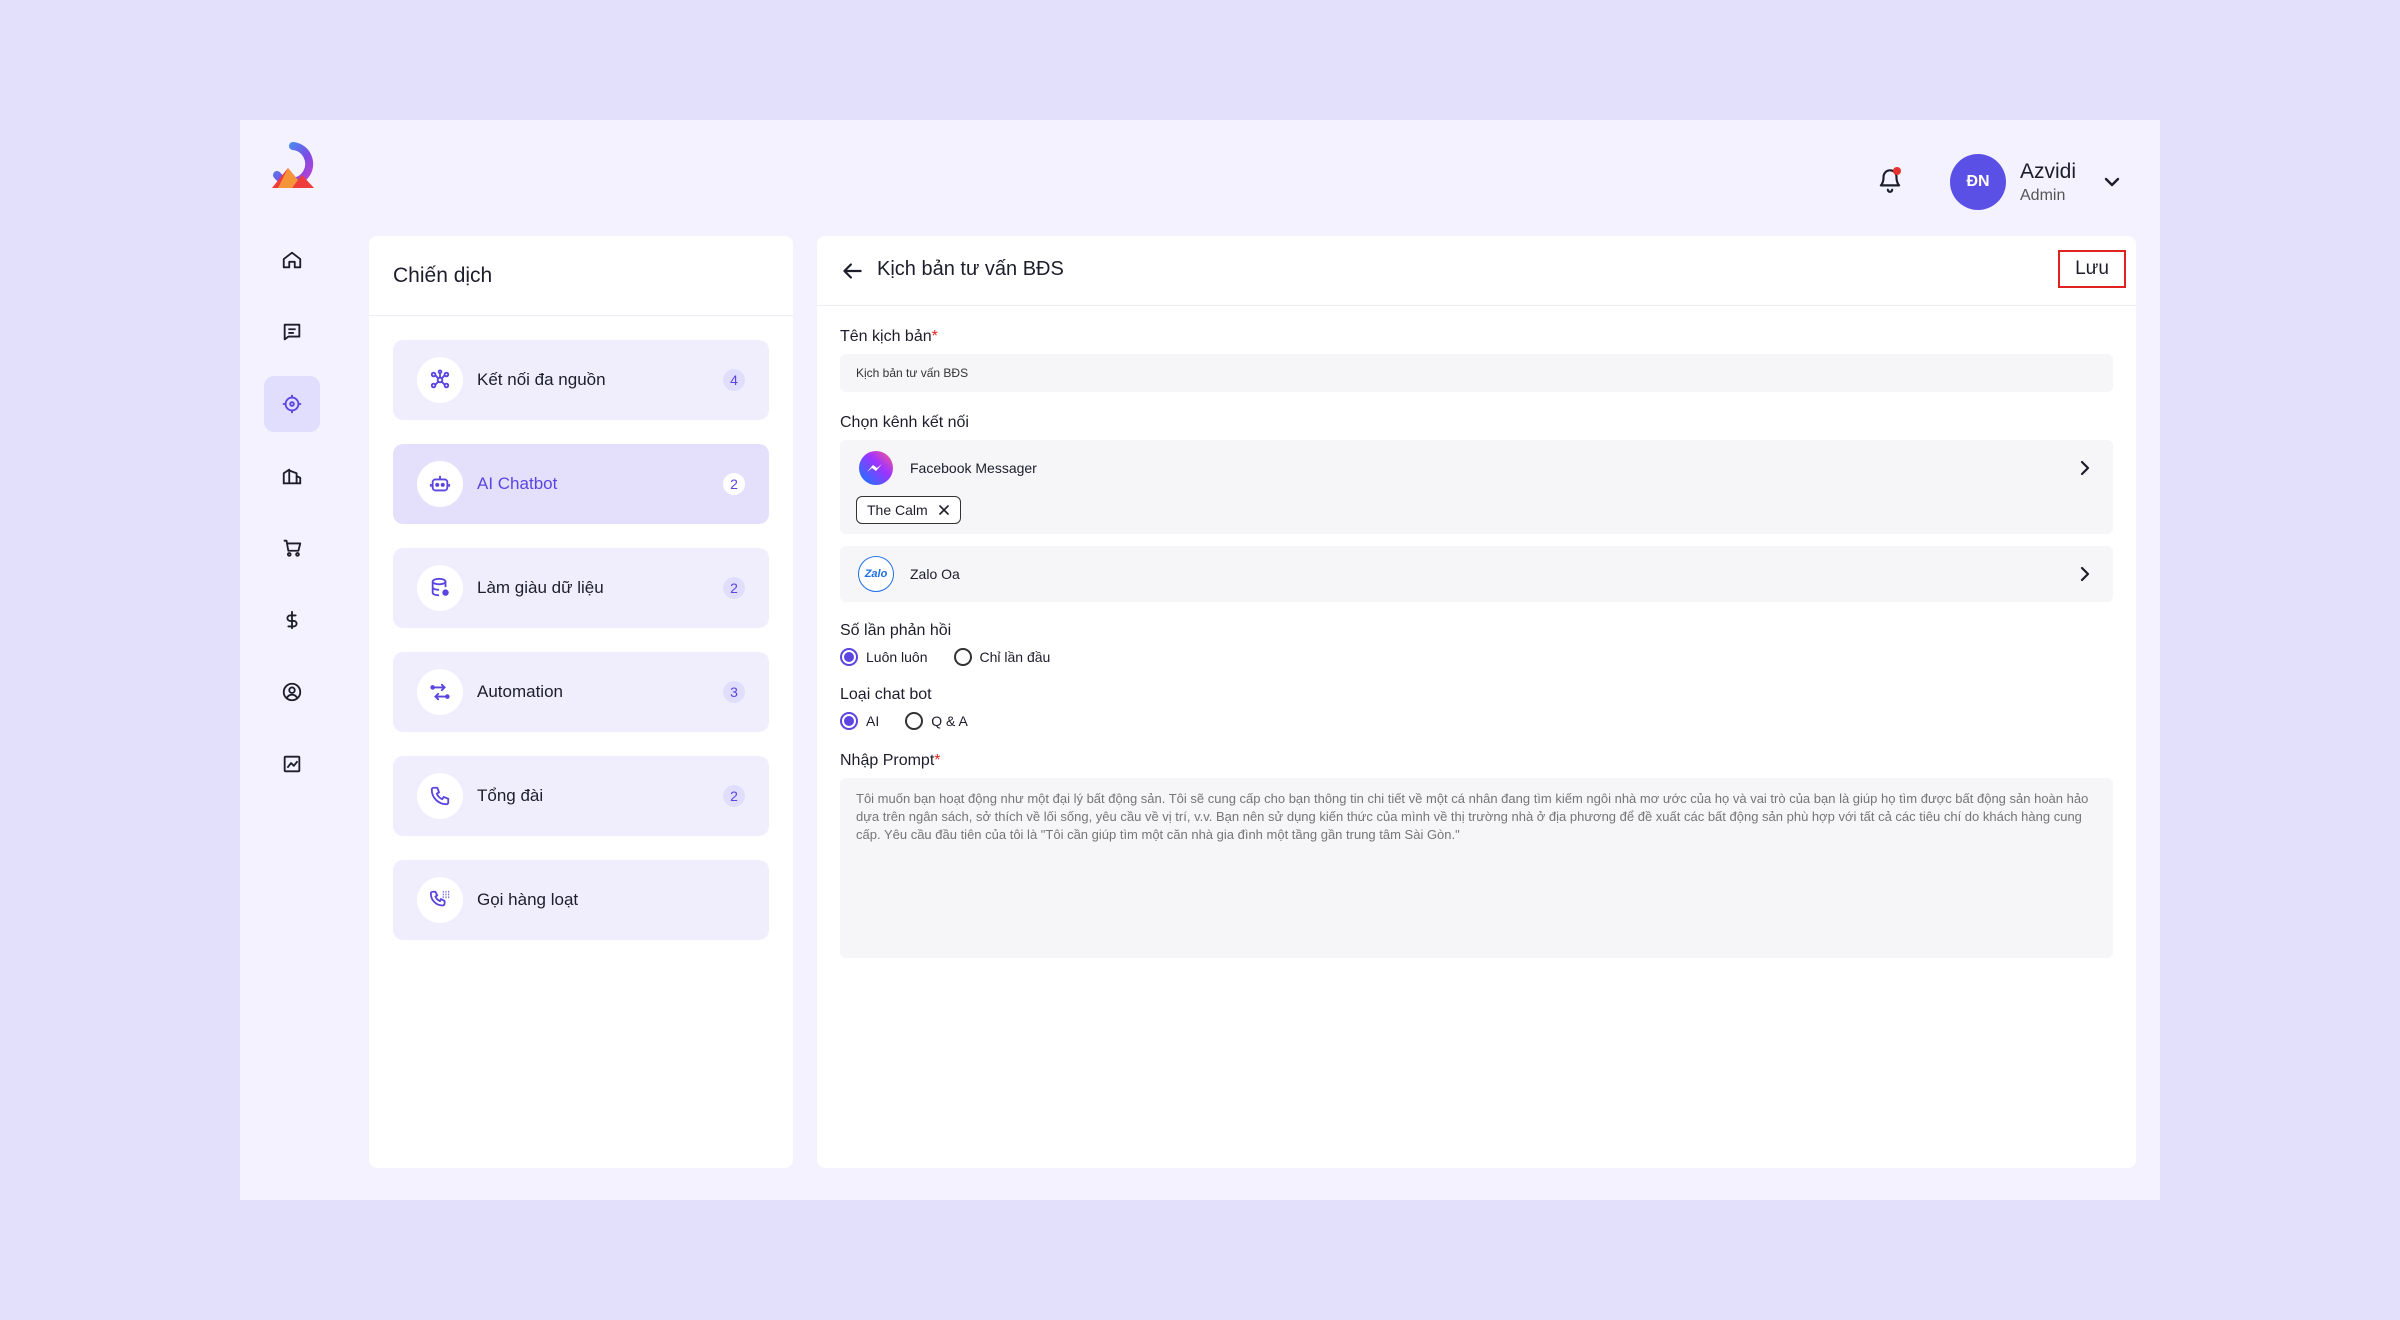 This screenshot has width=2400, height=1320. I want to click on radio-first-time: Chỉ lần đầu, so click(1002, 657).